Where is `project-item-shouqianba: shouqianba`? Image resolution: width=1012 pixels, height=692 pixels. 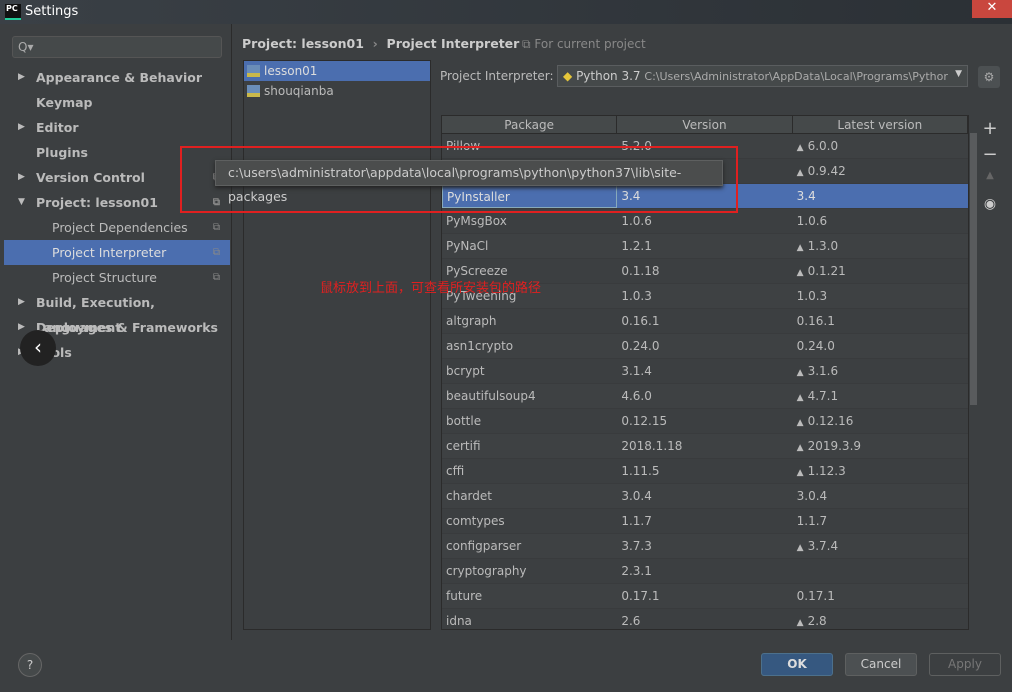 project-item-shouqianba: shouqianba is located at coordinates (337, 91).